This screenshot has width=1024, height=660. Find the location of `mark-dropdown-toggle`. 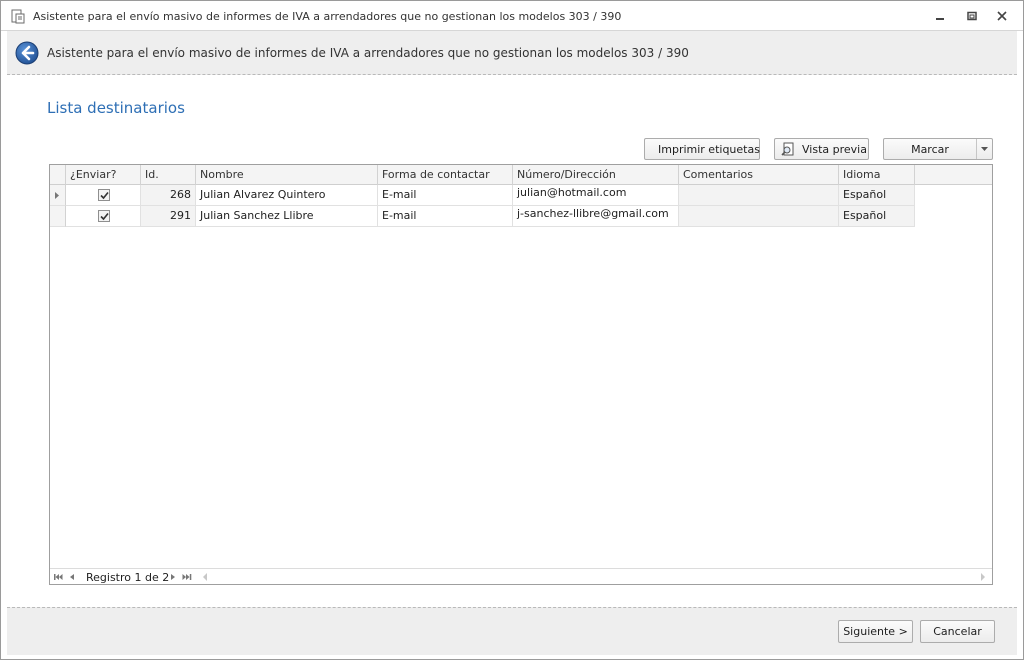

mark-dropdown-toggle is located at coordinates (984, 149).